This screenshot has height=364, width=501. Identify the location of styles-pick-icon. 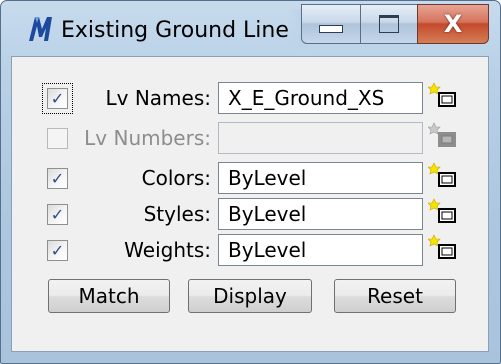
(445, 213).